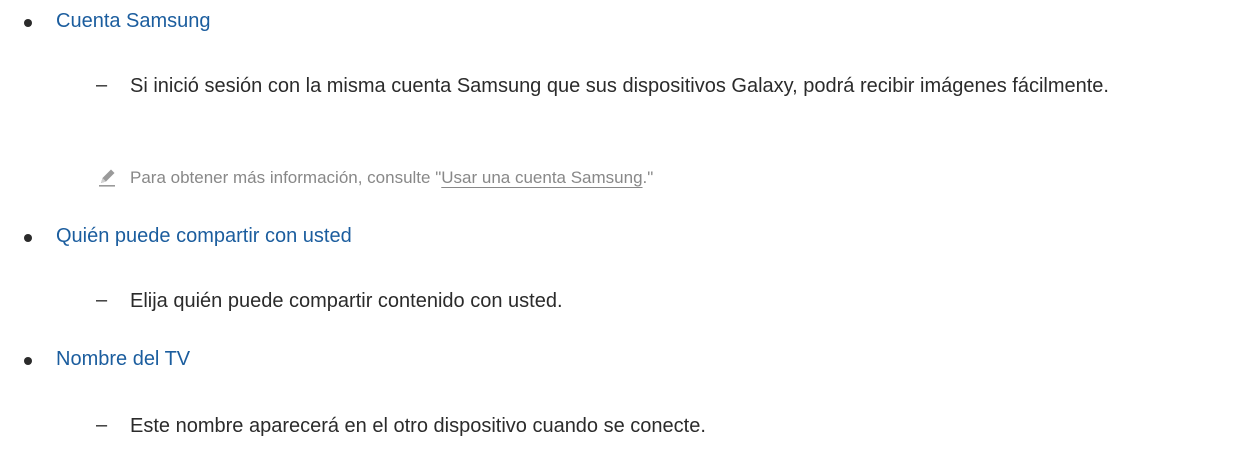 This screenshot has width=1233, height=455. I want to click on note-suffix: .", so click(648, 177).